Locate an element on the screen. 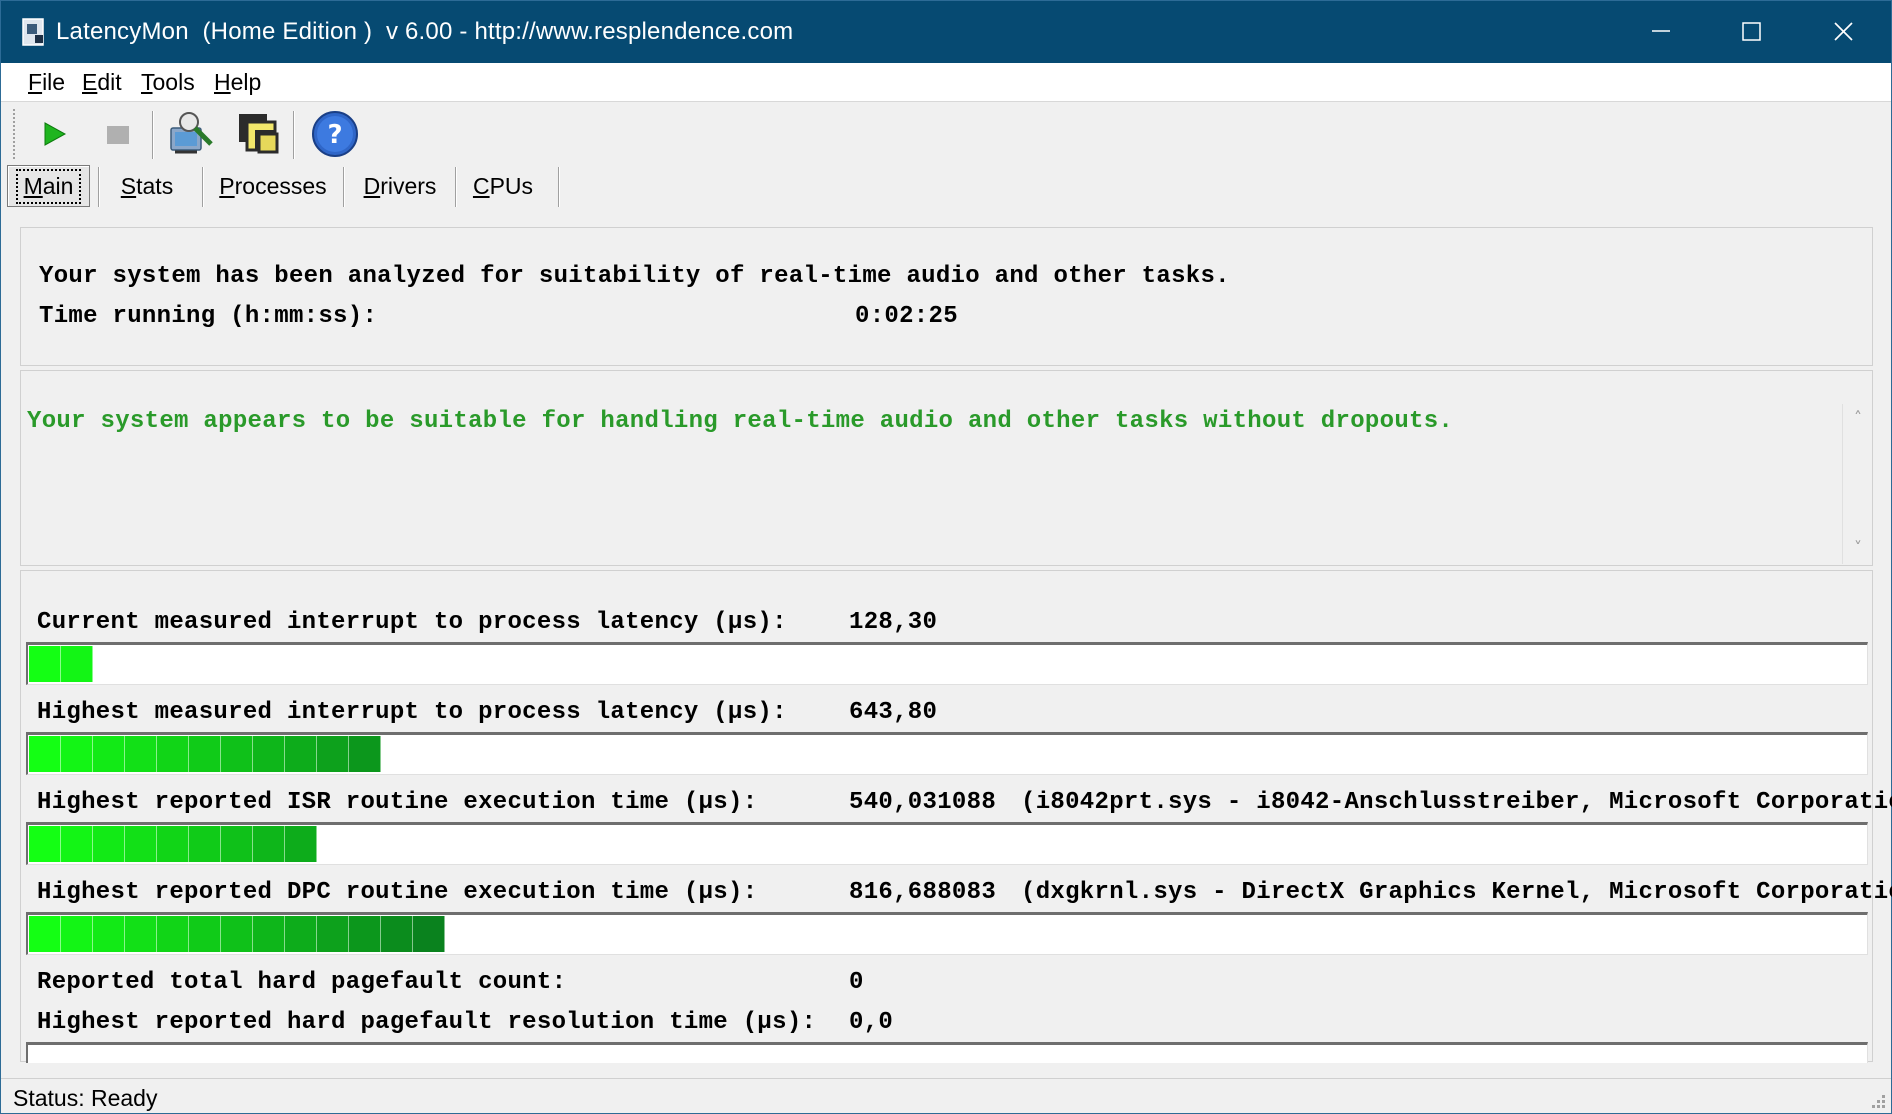 Image resolution: width=1892 pixels, height=1114 pixels. menu-edit: Edit is located at coordinates (102, 82).